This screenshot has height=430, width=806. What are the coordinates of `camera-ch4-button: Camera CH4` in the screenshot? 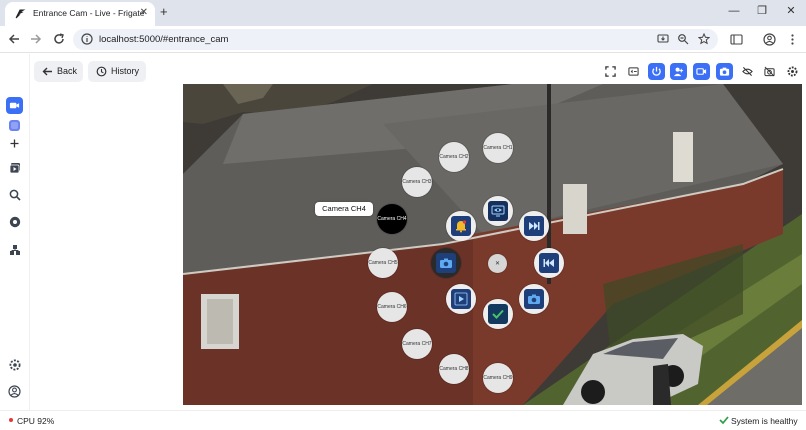 It's located at (392, 219).